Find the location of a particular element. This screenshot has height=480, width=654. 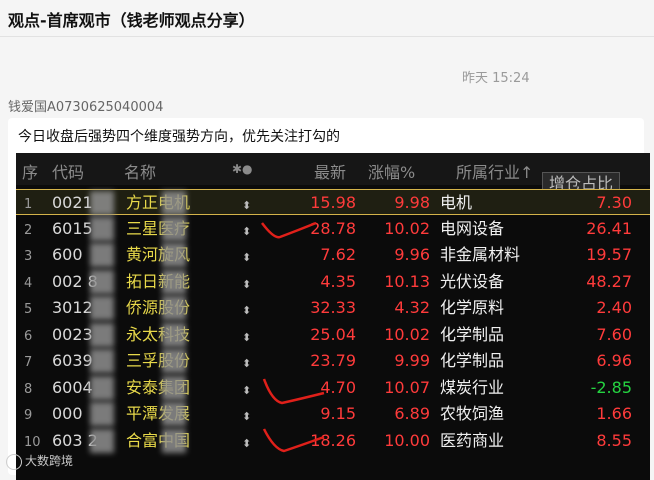

message-text: 今日收盘后强势四个维度强势方向，优先关注打勾的 is located at coordinates (179, 137).